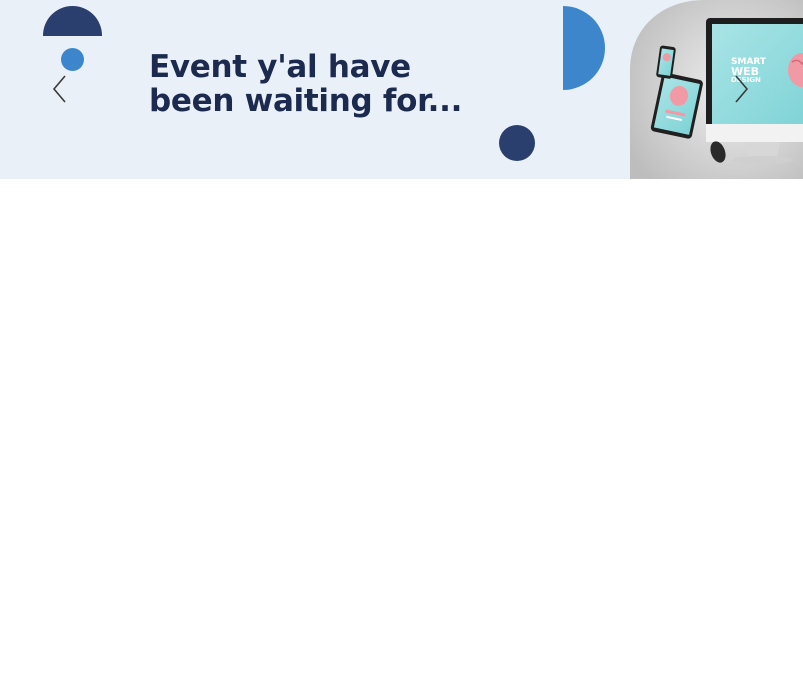 The image size is (803, 688). I want to click on carousel-next-button, so click(742, 89).